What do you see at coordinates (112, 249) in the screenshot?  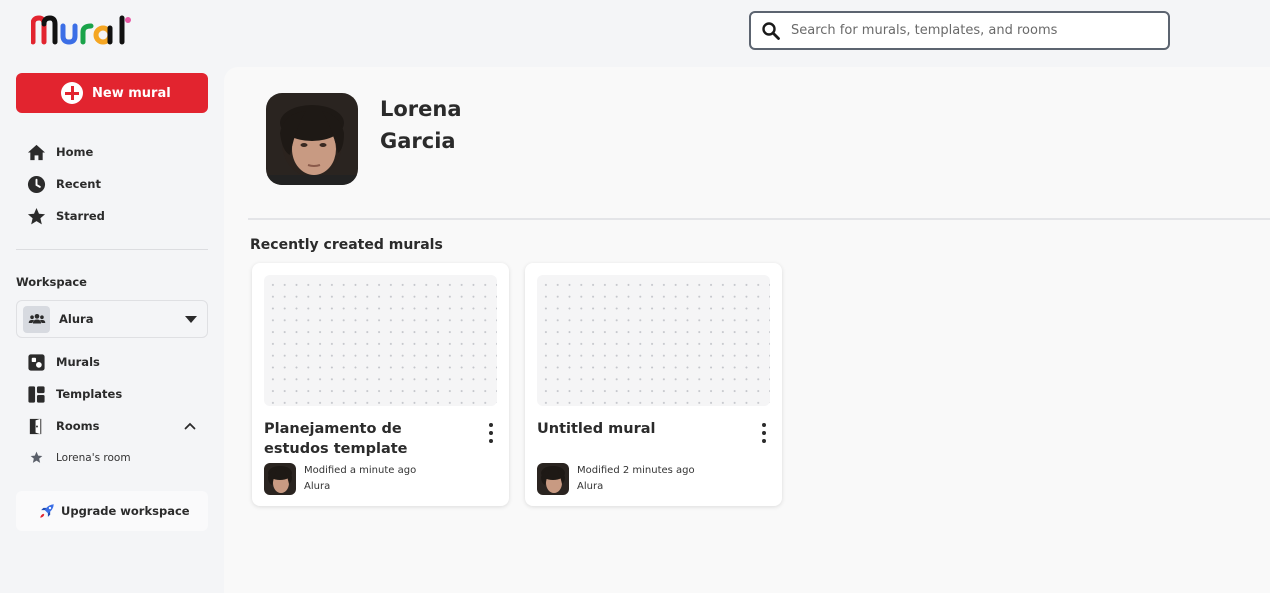 I see `sidebar-divider` at bounding box center [112, 249].